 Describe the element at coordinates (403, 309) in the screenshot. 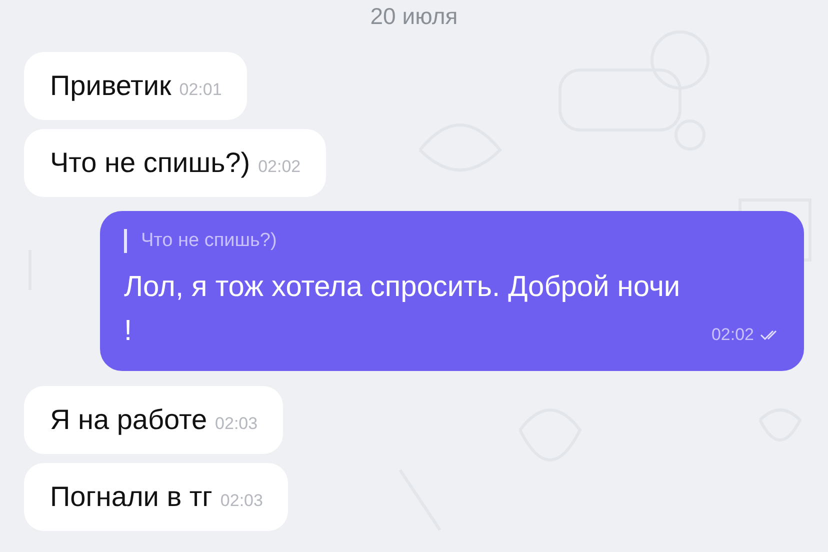

I see `message-text: Лол, я тож хотела спросить. Доброй ночи !` at that location.